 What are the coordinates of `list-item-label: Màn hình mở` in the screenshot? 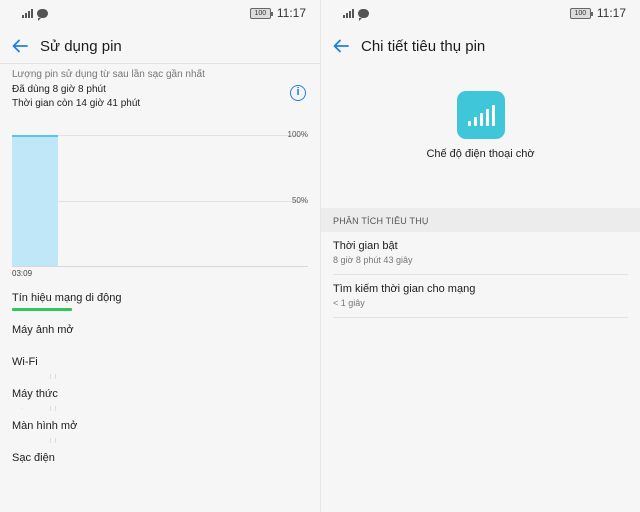 It's located at (45, 426).